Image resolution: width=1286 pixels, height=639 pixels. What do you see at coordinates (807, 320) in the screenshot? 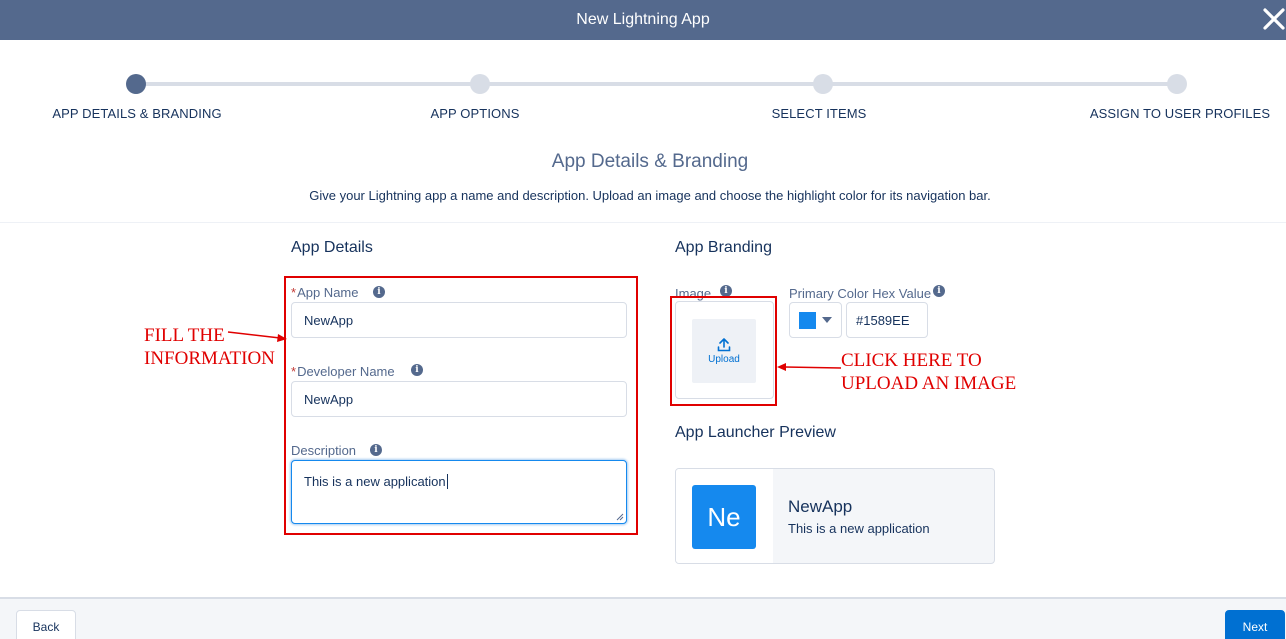
I see `color-swatch` at bounding box center [807, 320].